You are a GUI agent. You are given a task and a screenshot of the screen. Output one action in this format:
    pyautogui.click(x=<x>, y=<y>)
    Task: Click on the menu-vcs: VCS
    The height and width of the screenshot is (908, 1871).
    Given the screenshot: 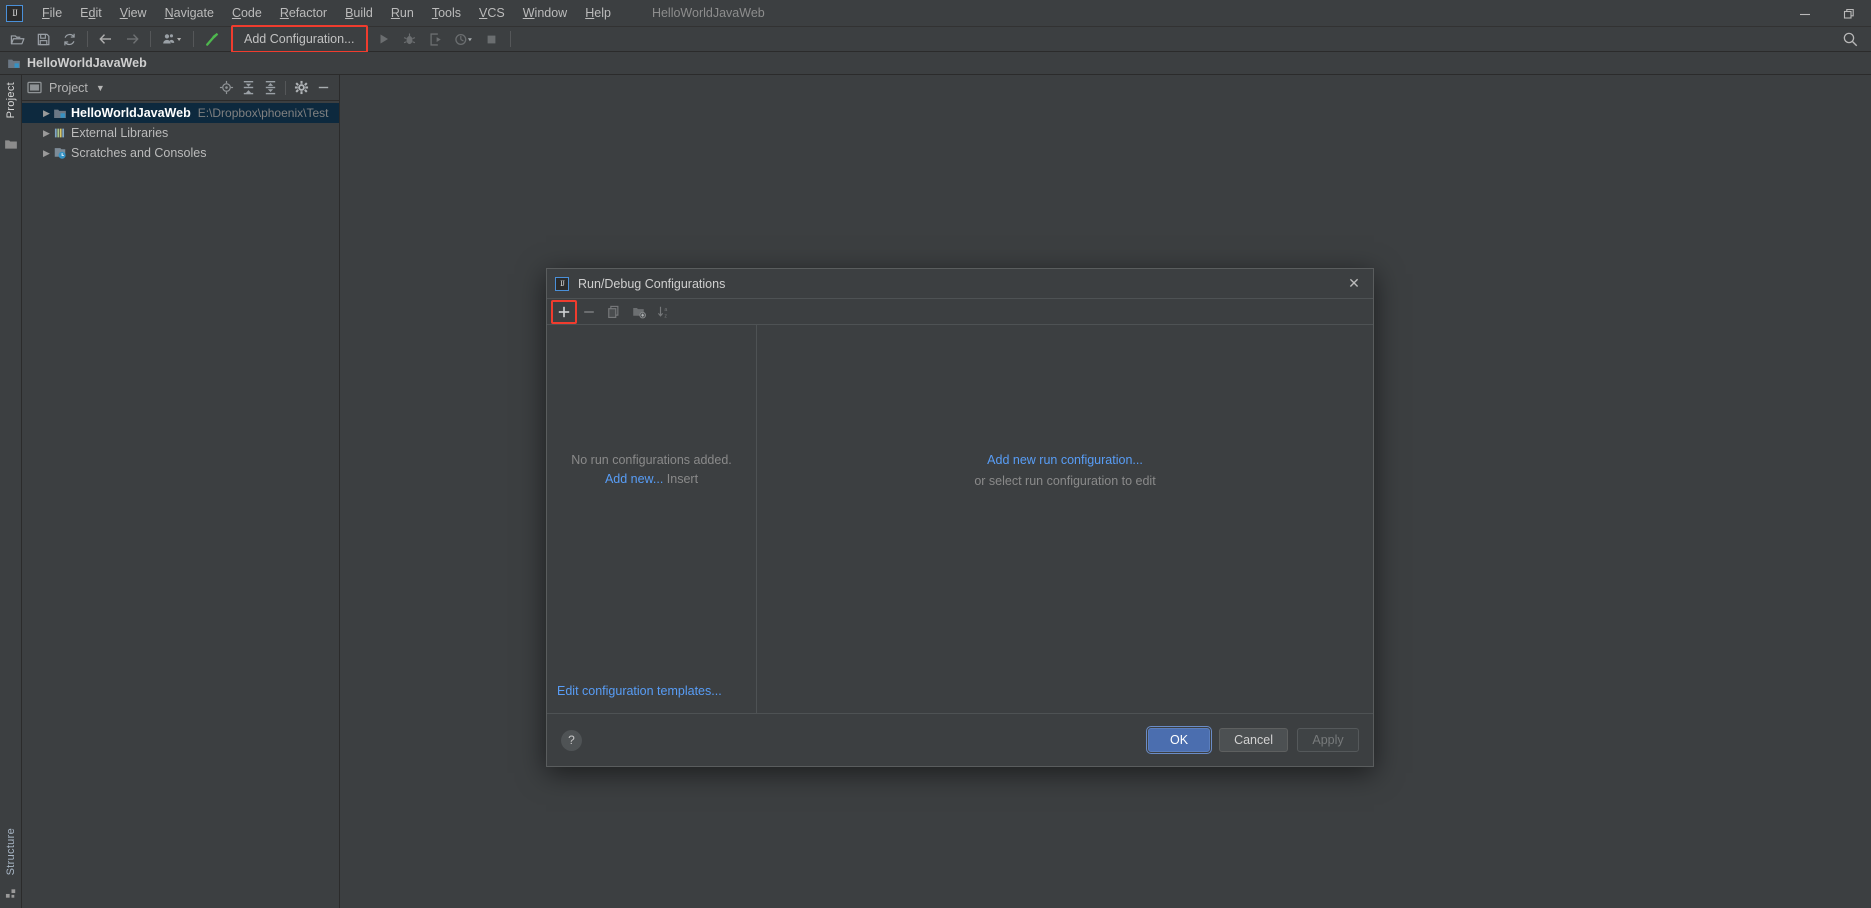 What is the action you would take?
    pyautogui.click(x=492, y=13)
    